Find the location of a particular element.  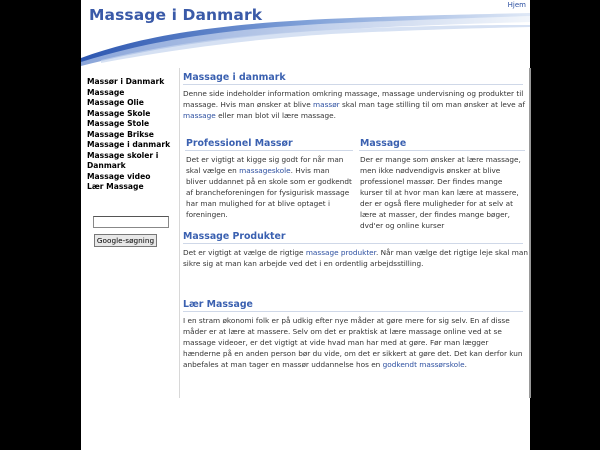

sidebar-item-massage-brikse: Massage Brikse is located at coordinates (130, 135).